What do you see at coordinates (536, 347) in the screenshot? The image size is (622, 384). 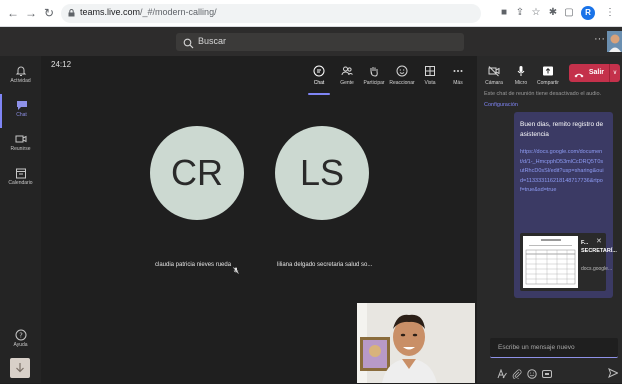 I see `compose-placeholder: Escribe un mensaje nuevo` at bounding box center [536, 347].